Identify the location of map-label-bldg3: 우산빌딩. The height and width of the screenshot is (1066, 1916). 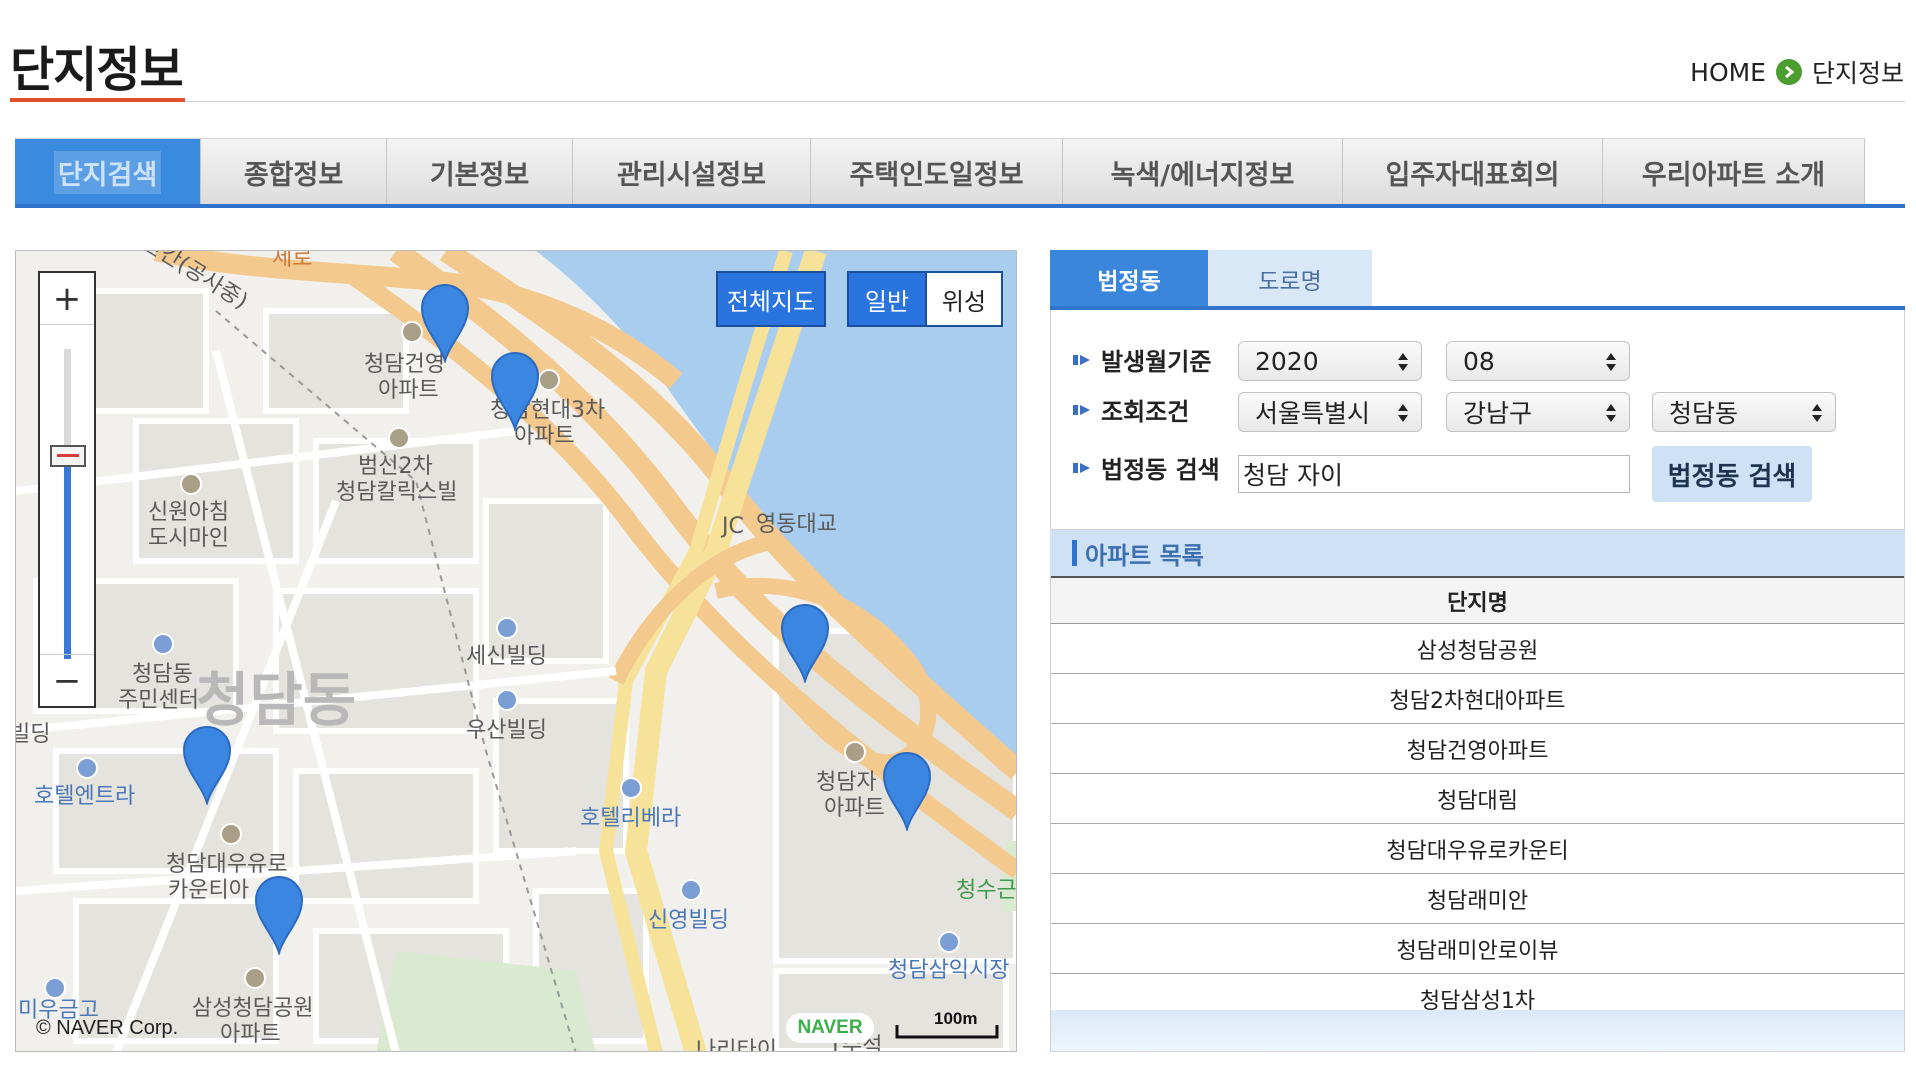
(506, 730).